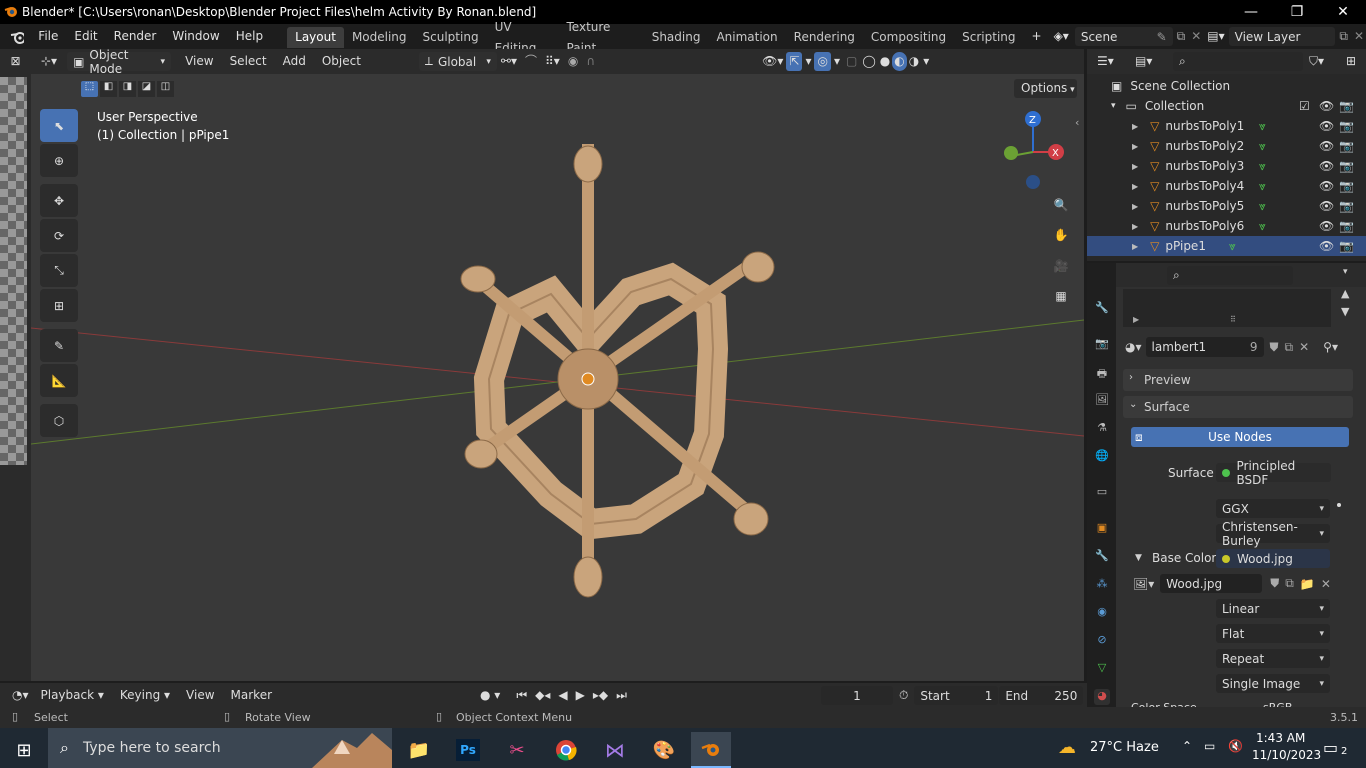 The image size is (1366, 768). Describe the element at coordinates (580, 695) in the screenshot. I see `play-icon: ▶` at that location.